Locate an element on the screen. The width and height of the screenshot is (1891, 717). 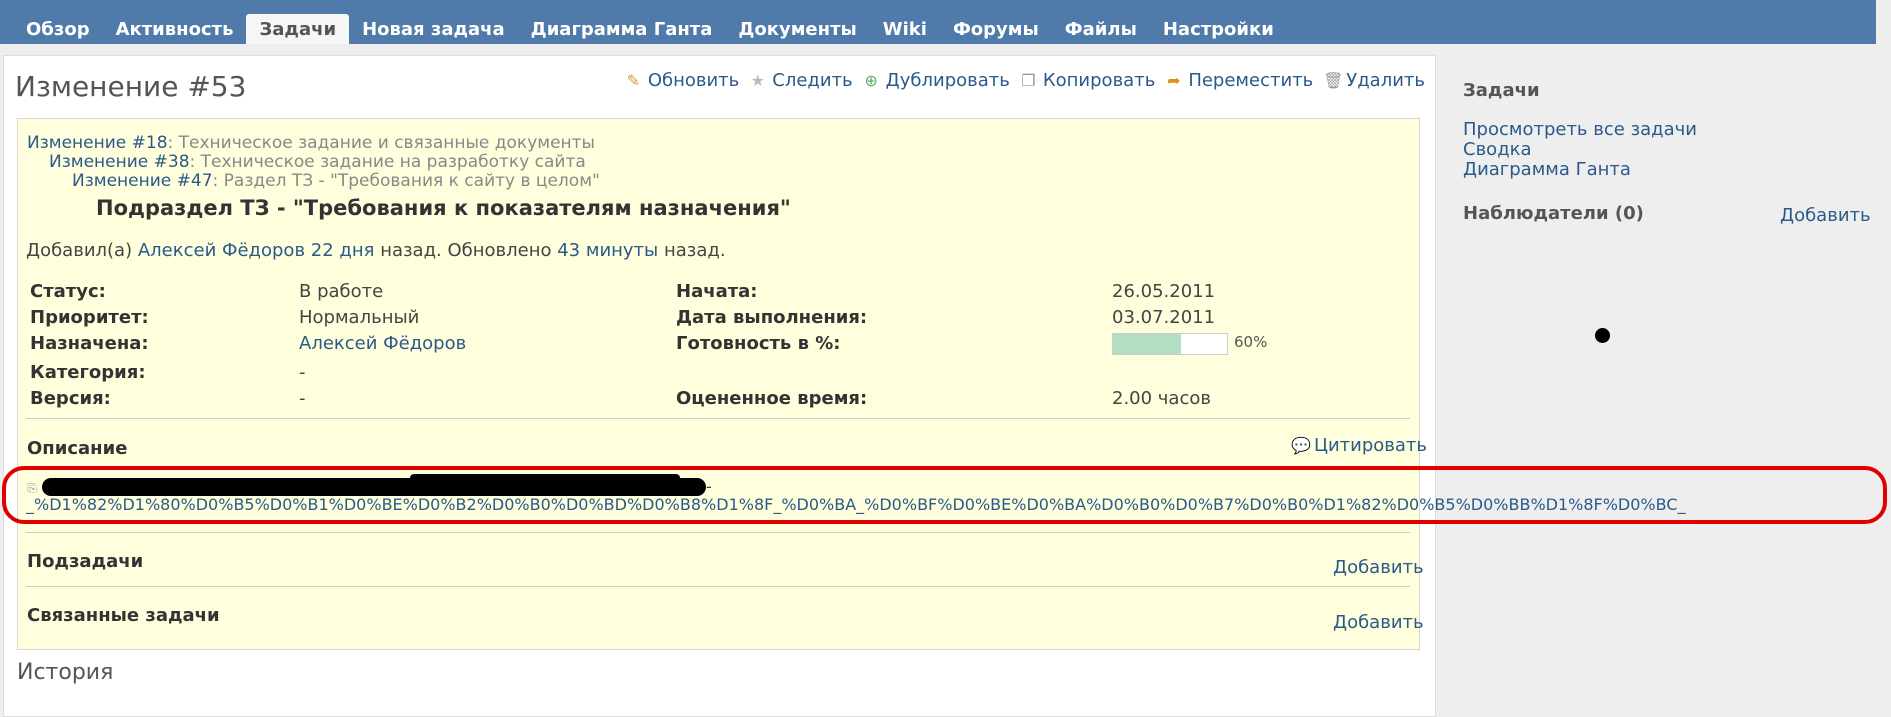
quote-button: 💬 Цитировать is located at coordinates (1359, 445).